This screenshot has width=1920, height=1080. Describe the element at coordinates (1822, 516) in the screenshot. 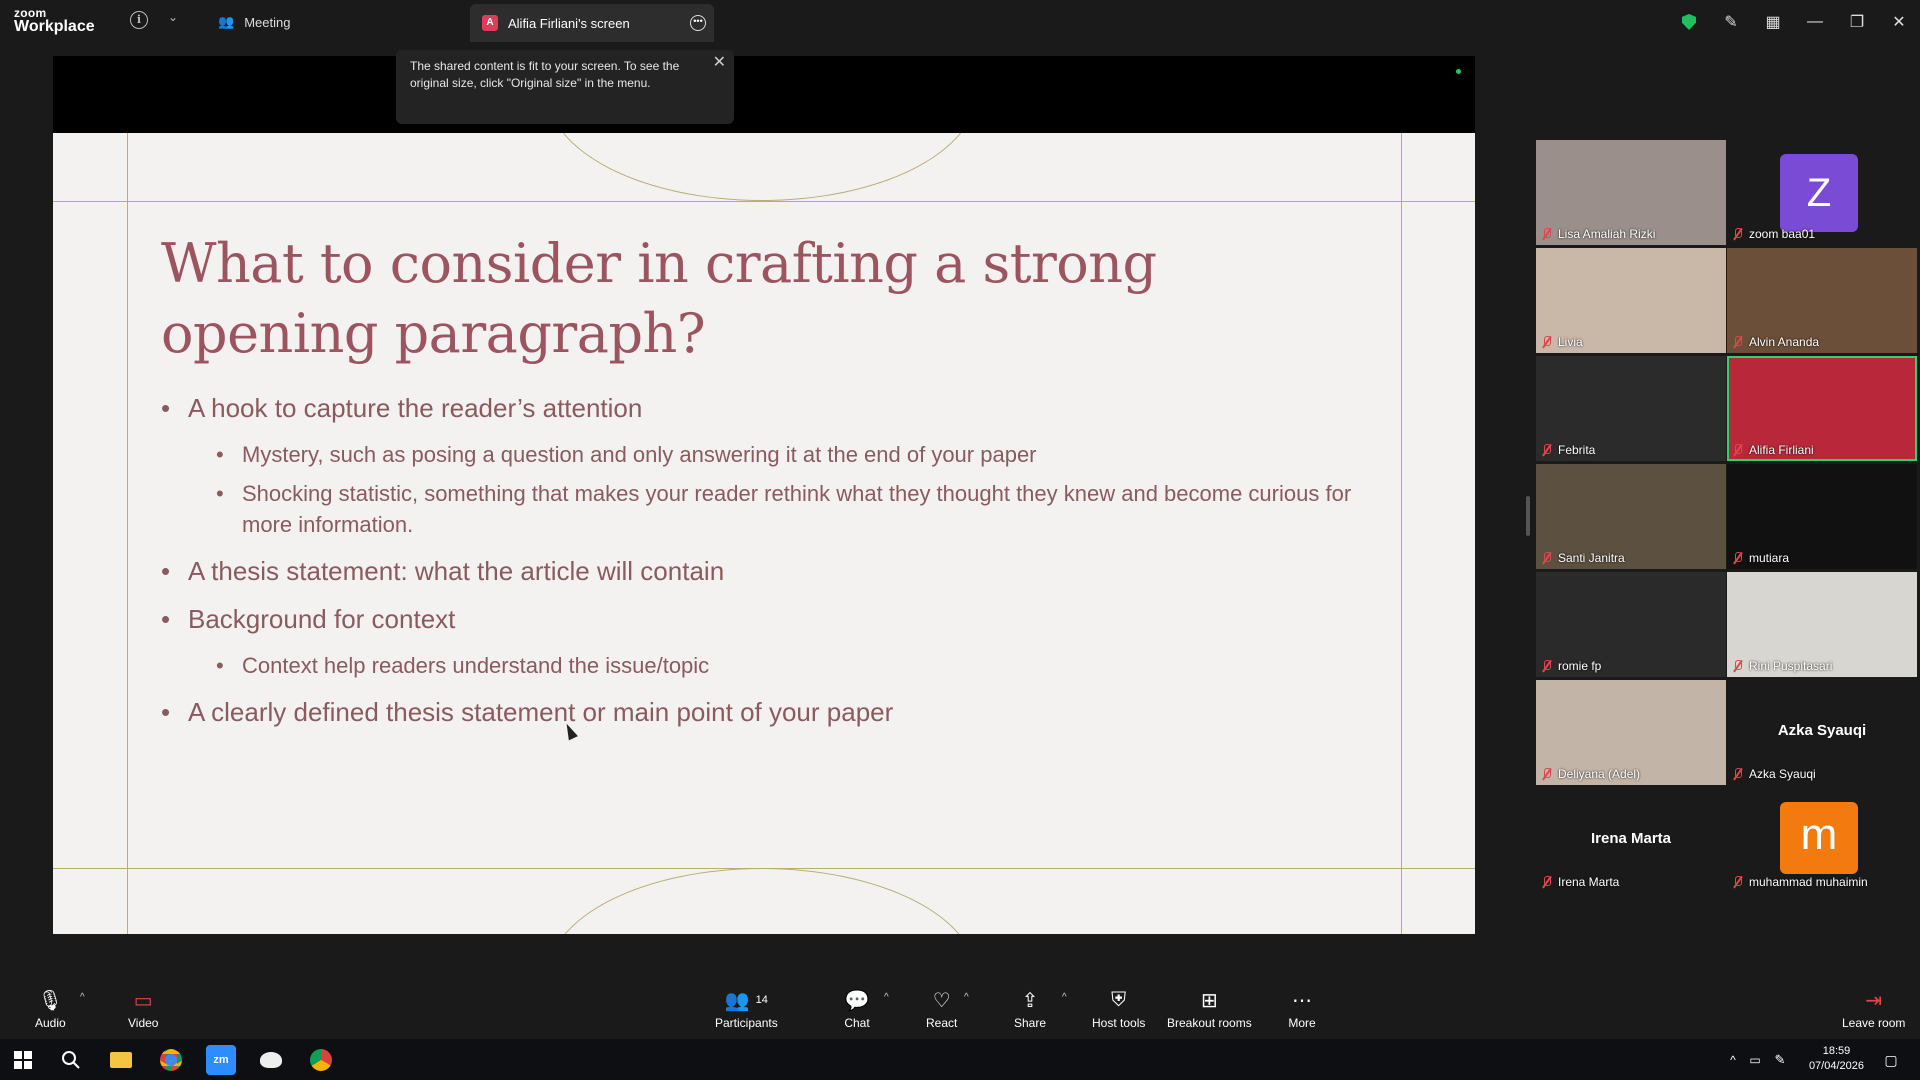

I see `participant-tile: mutiara` at that location.